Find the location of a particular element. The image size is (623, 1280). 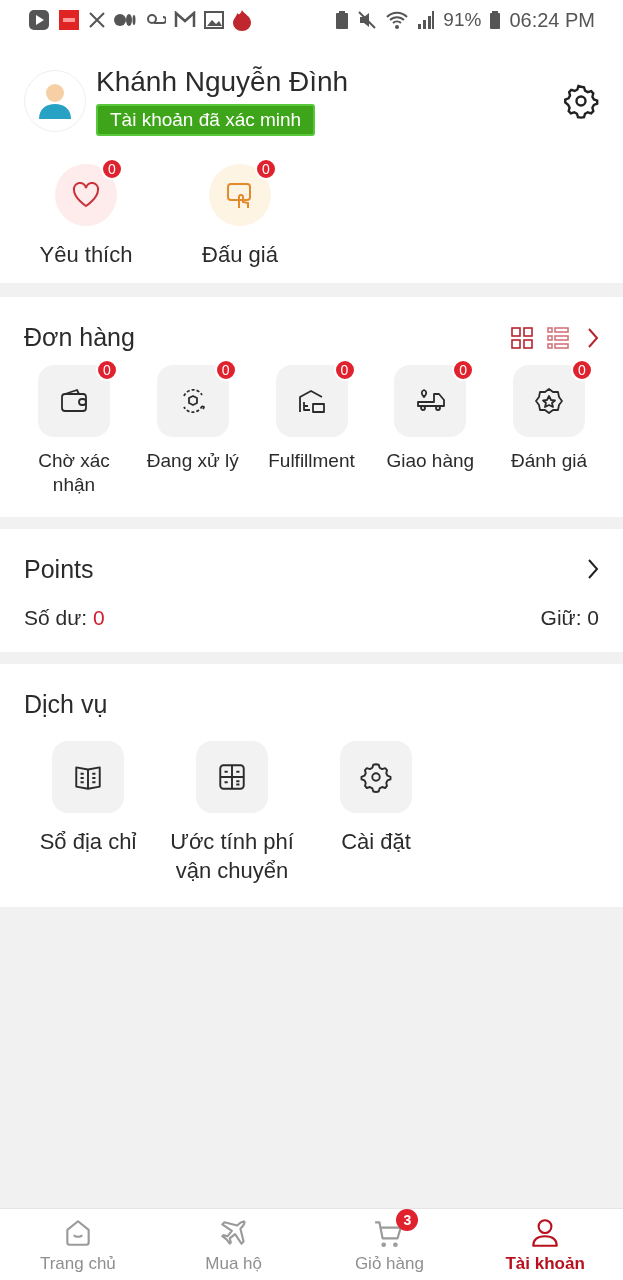

x-app-icon is located at coordinates (97, 20).